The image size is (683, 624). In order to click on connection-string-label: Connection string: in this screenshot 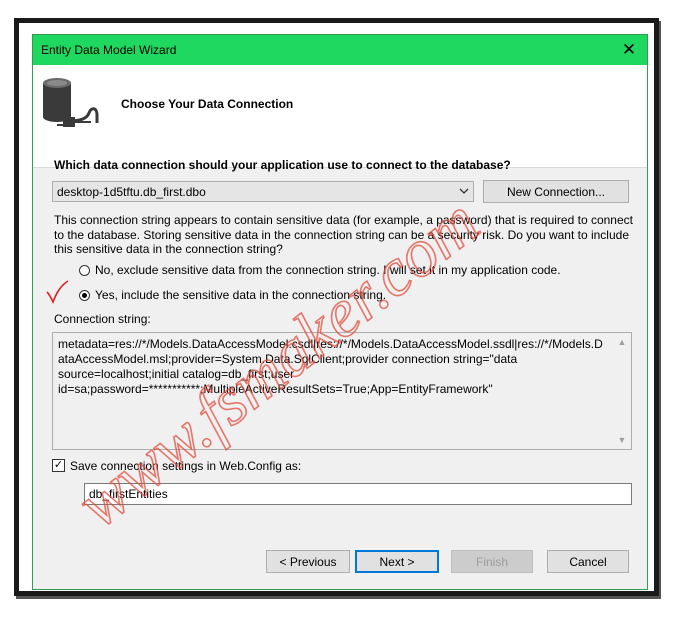, I will do `click(102, 319)`.